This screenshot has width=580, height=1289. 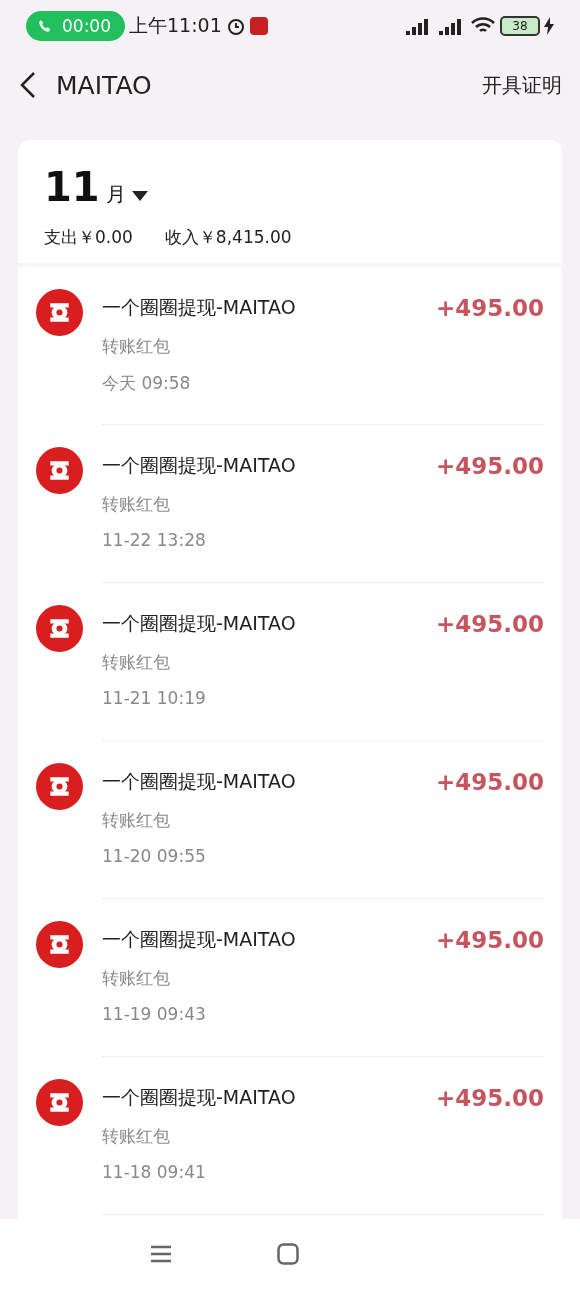 What do you see at coordinates (520, 26) in the screenshot?
I see `battery-indicator: 38` at bounding box center [520, 26].